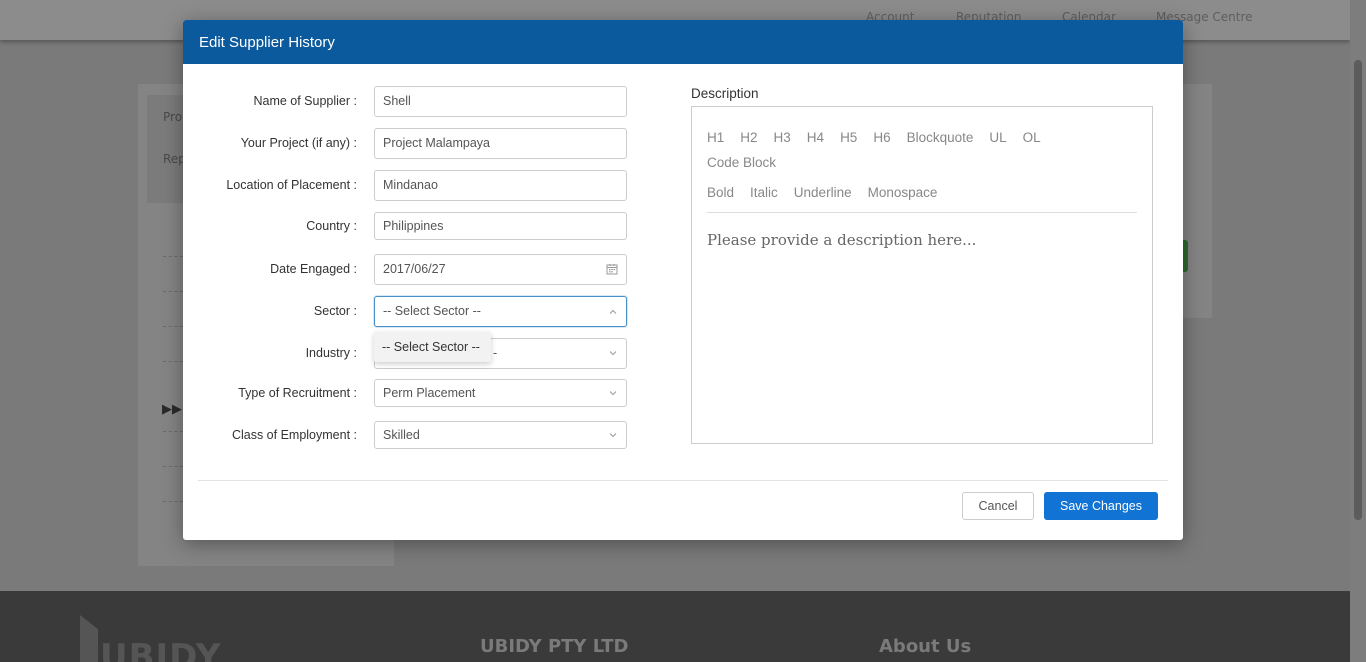 Image resolution: width=1366 pixels, height=662 pixels. Describe the element at coordinates (414, 269) in the screenshot. I see `date-engaged-value: 2017/06/27` at that location.